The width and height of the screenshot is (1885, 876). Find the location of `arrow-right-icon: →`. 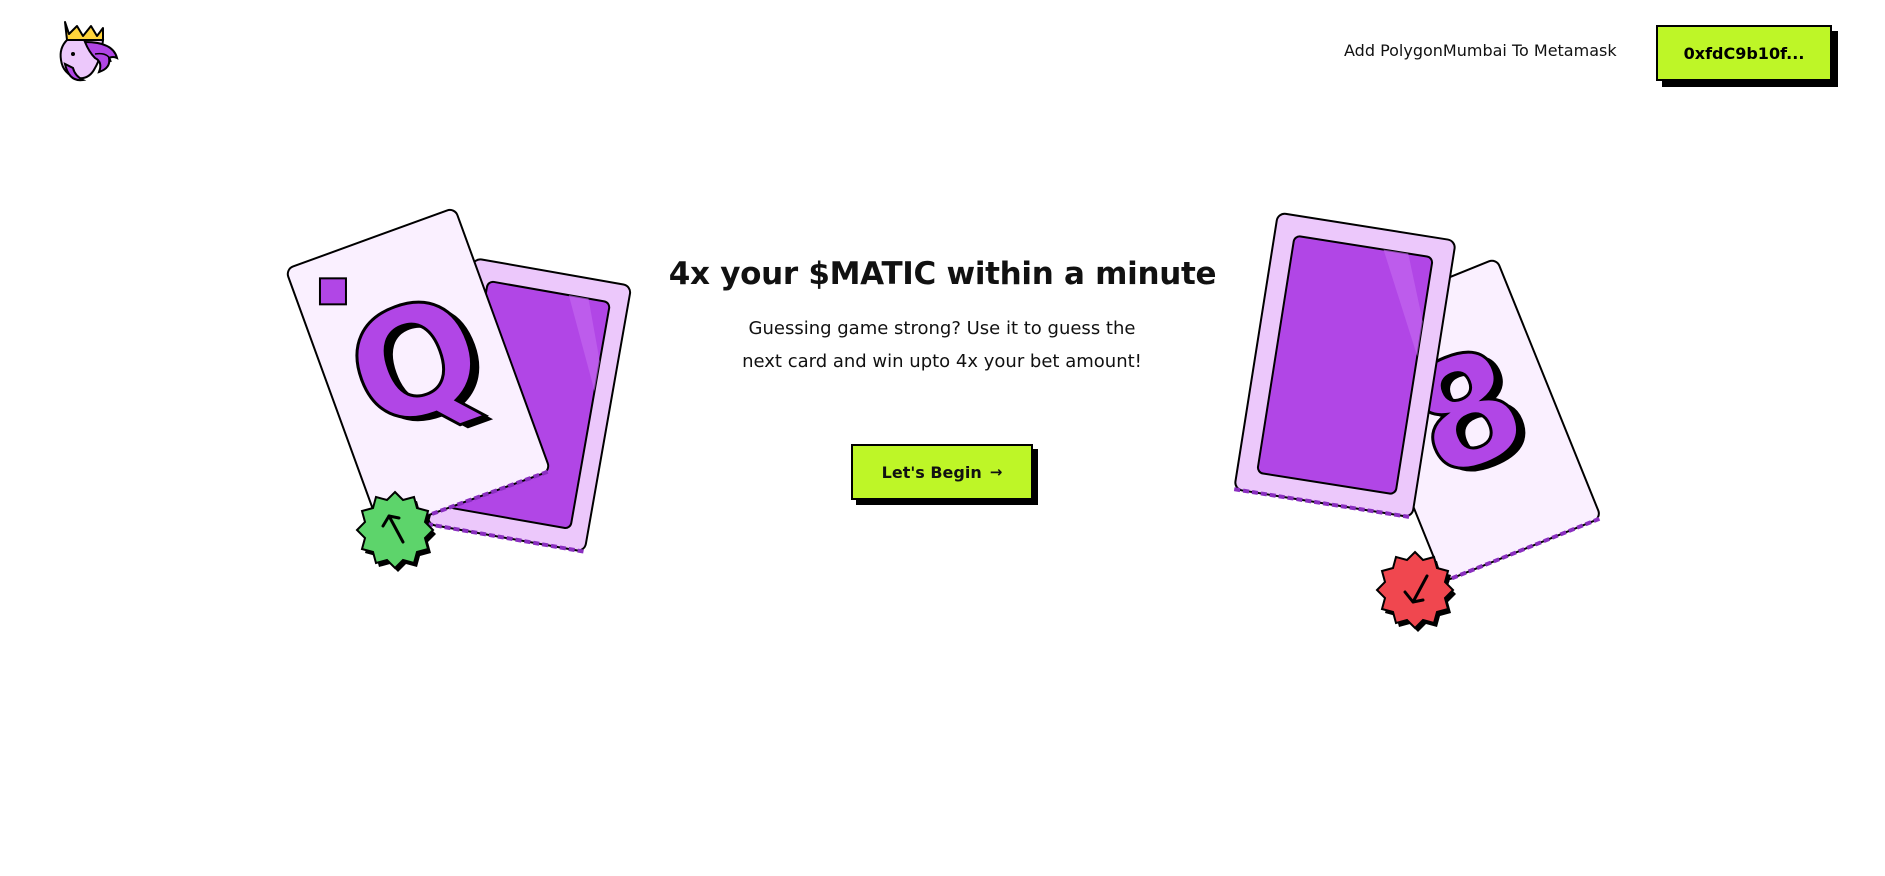

arrow-right-icon: → is located at coordinates (996, 472).